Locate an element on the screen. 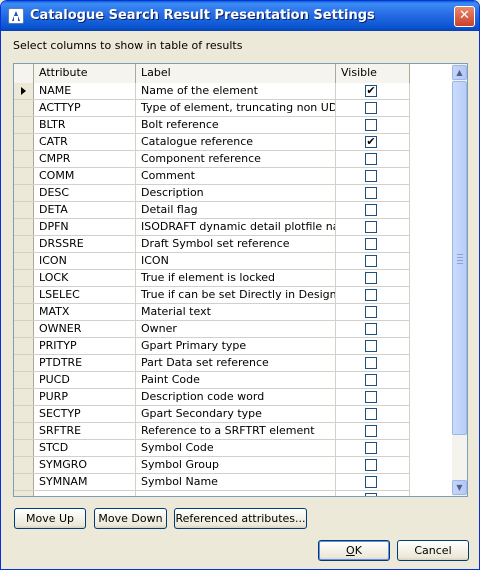 This screenshot has height=570, width=480. header-visible: Visible is located at coordinates (373, 73).